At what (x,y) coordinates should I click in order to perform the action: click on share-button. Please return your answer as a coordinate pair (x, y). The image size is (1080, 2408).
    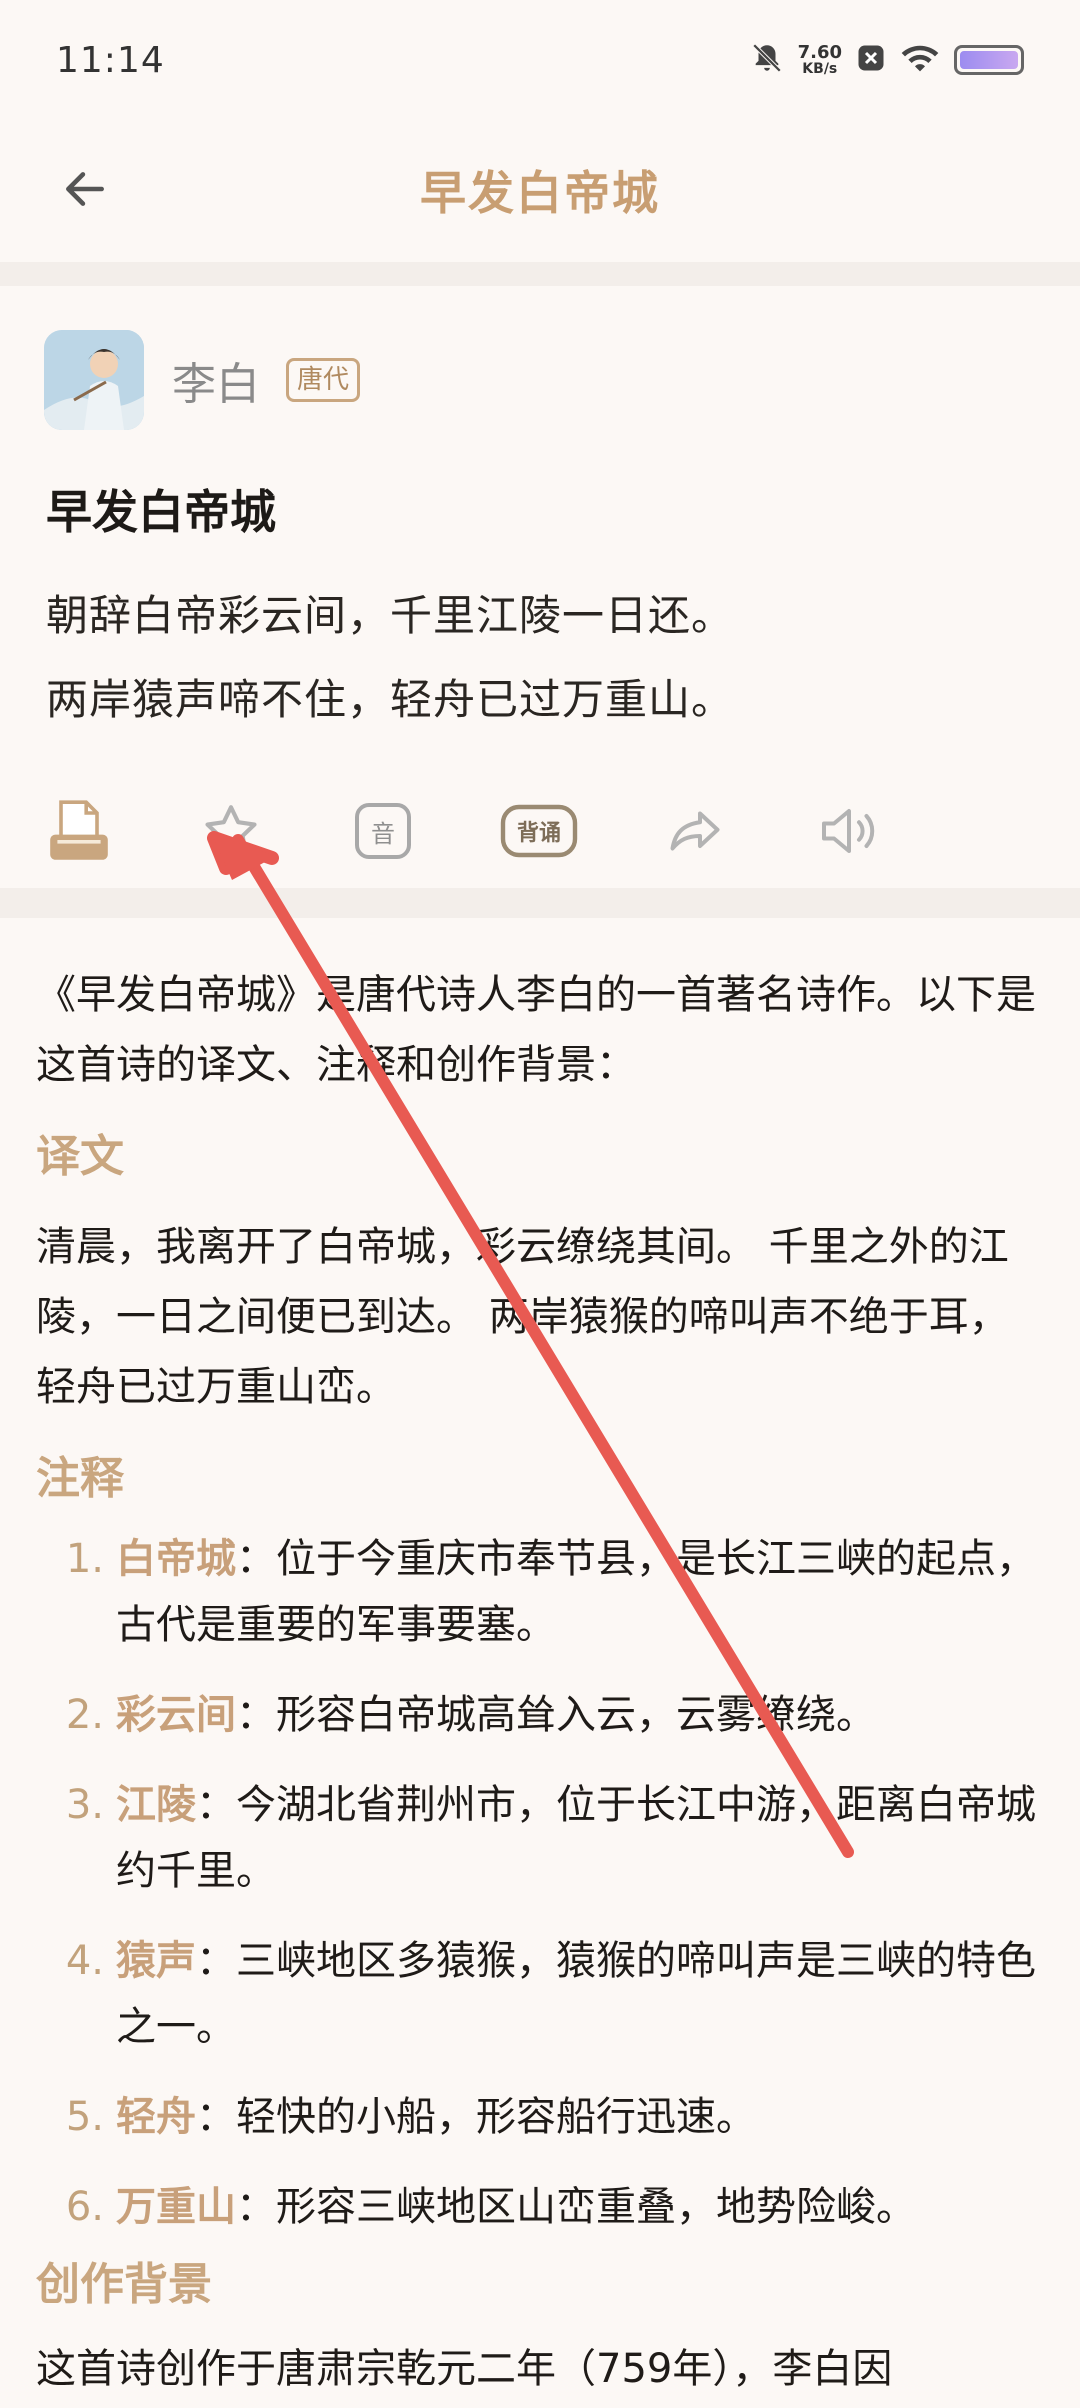
    Looking at the image, I should click on (695, 831).